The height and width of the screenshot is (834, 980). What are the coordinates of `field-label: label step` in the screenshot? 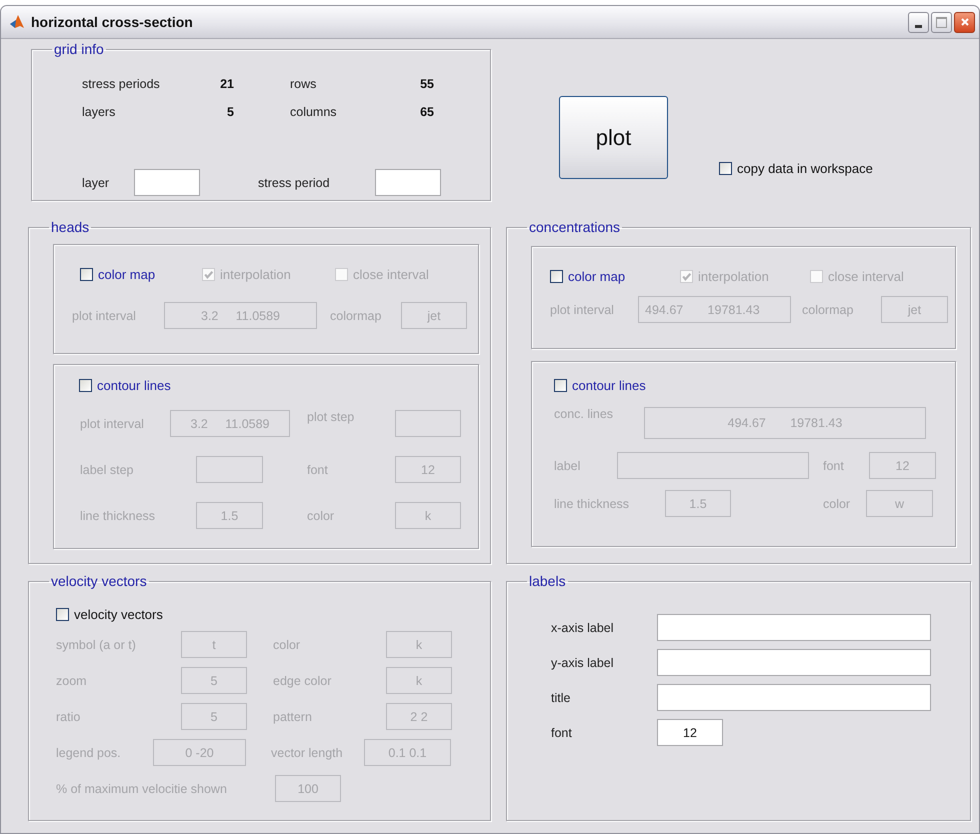 It's located at (107, 469).